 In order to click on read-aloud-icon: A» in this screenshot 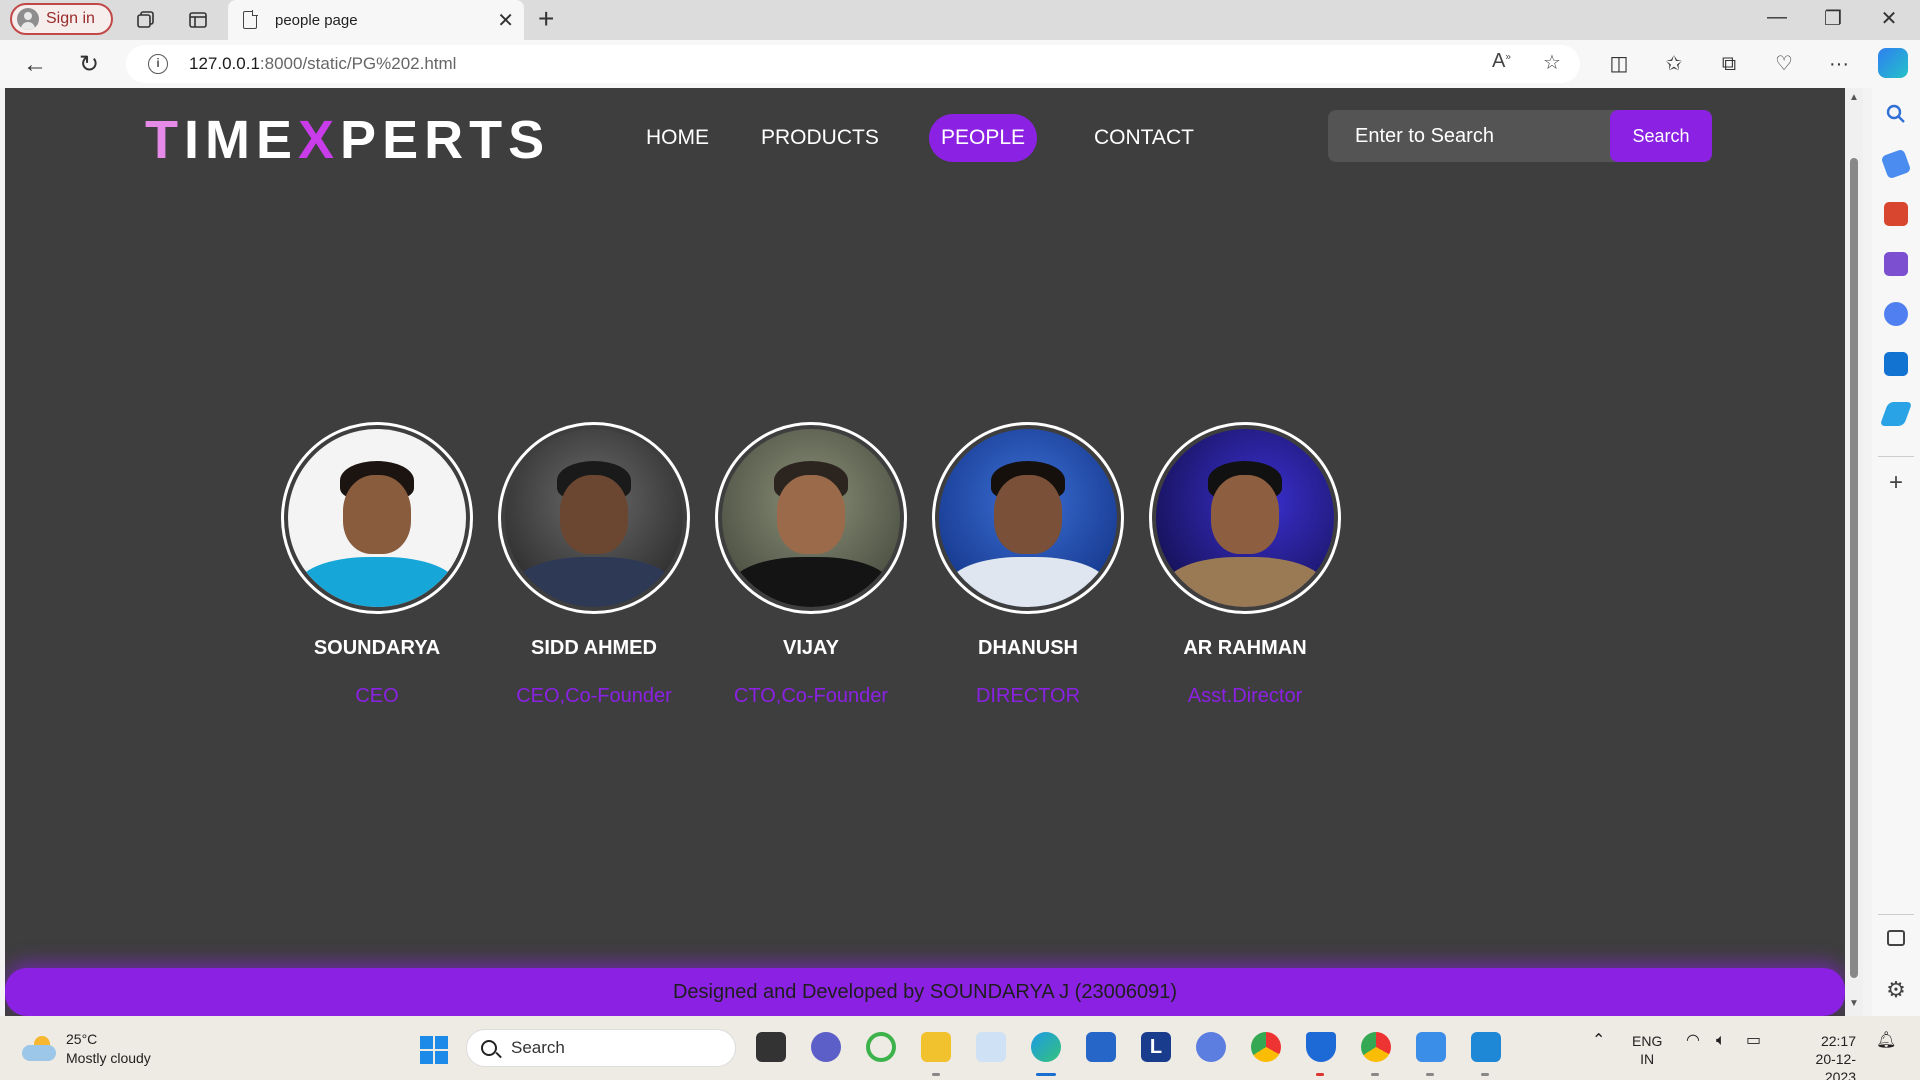, I will do `click(1501, 61)`.